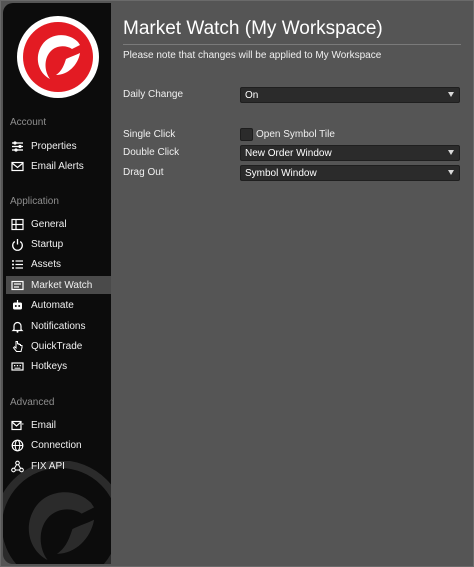 This screenshot has height=567, width=474. I want to click on properties-icon, so click(17, 146).